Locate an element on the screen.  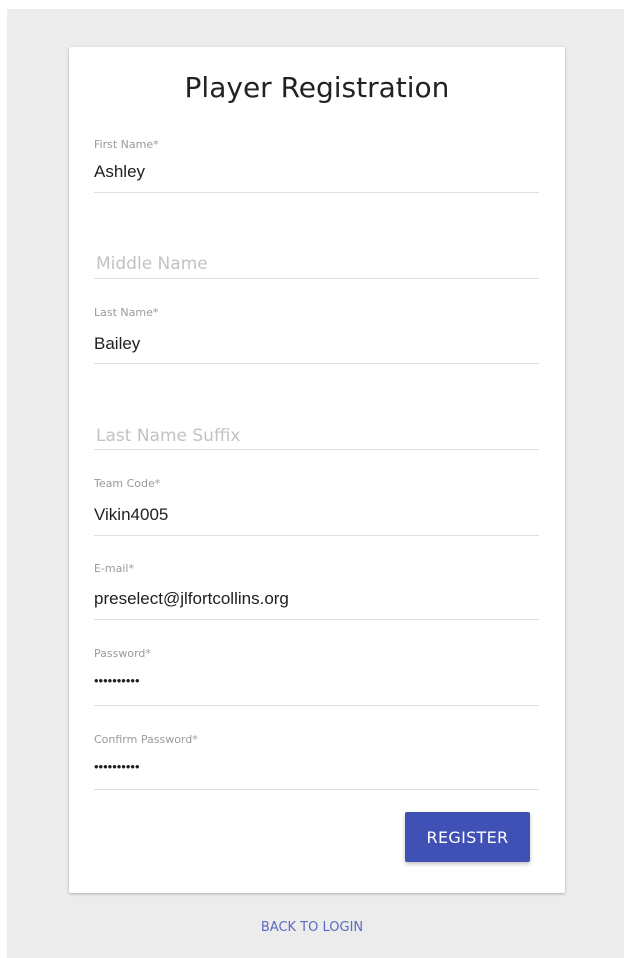
team-code-underline is located at coordinates (316, 535).